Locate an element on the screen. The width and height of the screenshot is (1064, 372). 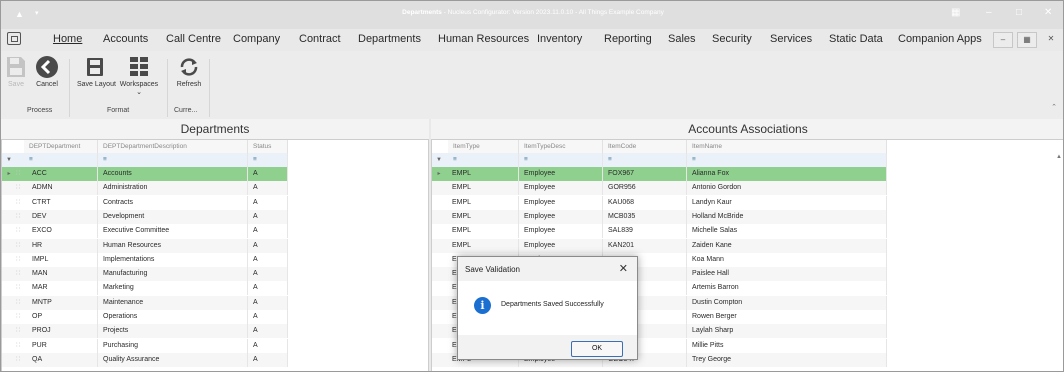
menu-human-resources: Human Resources is located at coordinates (483, 39).